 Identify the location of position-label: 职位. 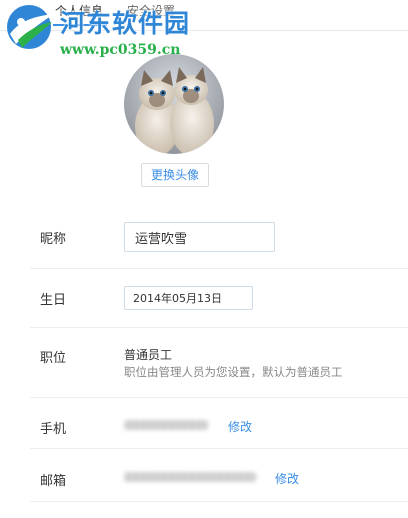
(53, 358).